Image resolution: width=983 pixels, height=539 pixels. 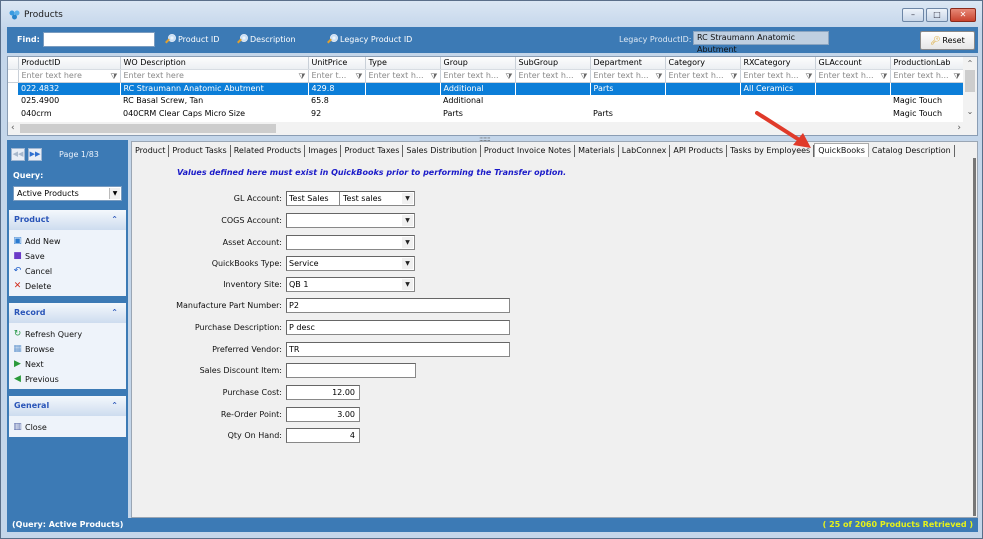 What do you see at coordinates (266, 39) in the screenshot?
I see `search-by-description: Description` at bounding box center [266, 39].